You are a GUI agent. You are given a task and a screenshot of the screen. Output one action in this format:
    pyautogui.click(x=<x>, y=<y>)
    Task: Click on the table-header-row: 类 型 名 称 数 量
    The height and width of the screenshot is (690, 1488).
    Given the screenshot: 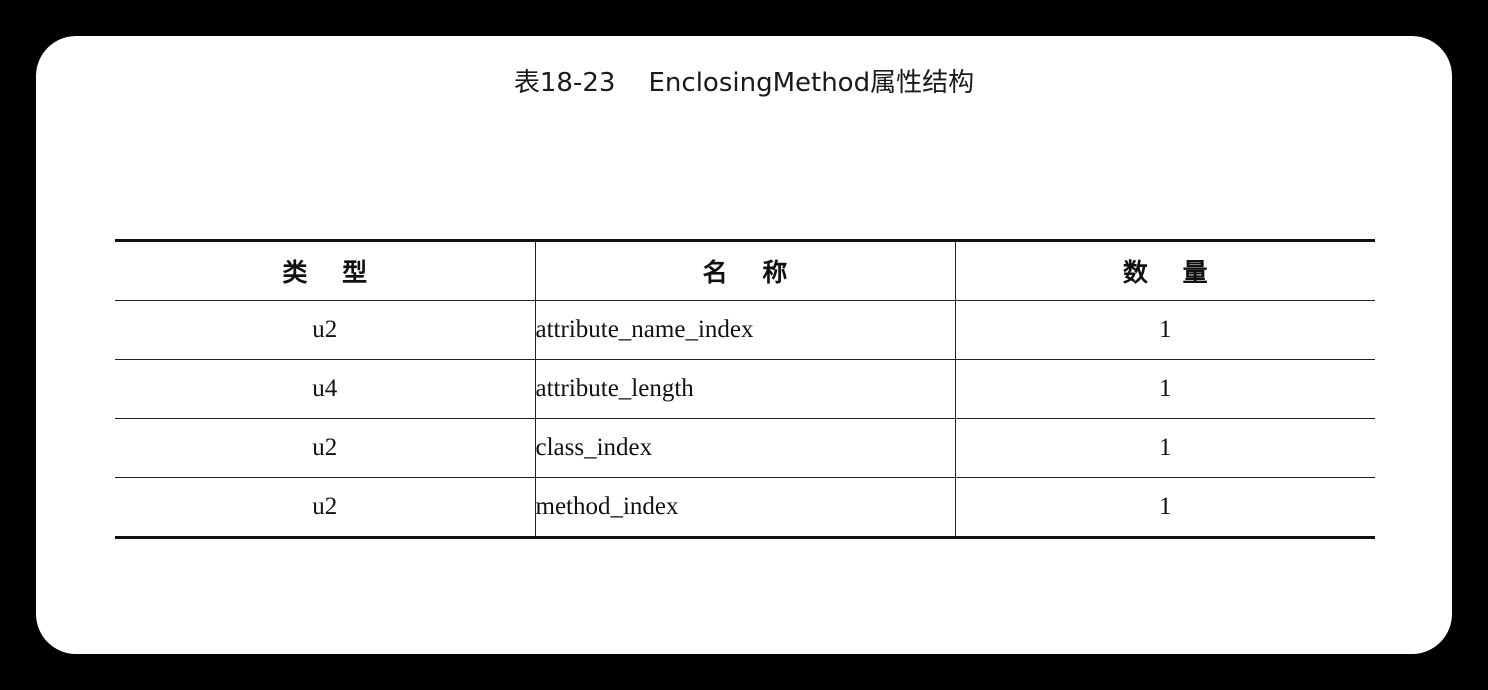 What is the action you would take?
    pyautogui.click(x=745, y=270)
    